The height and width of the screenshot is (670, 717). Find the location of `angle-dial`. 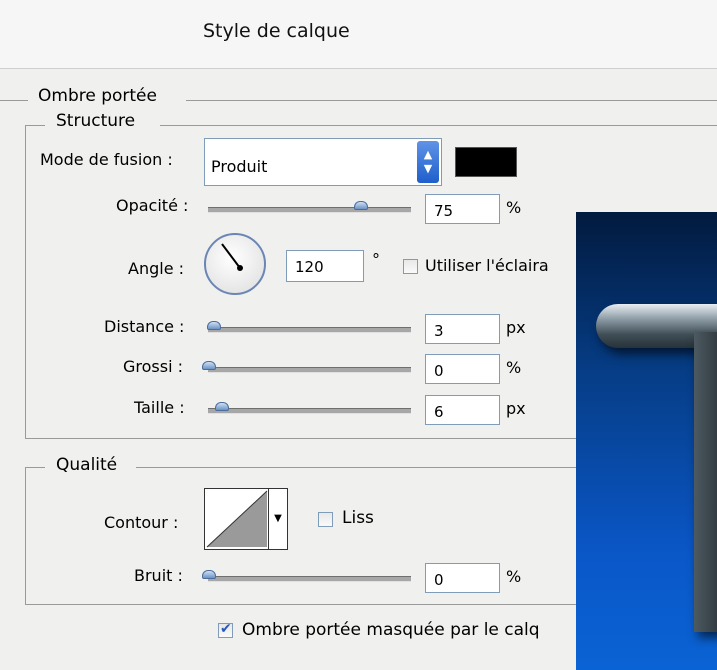

angle-dial is located at coordinates (235, 264).